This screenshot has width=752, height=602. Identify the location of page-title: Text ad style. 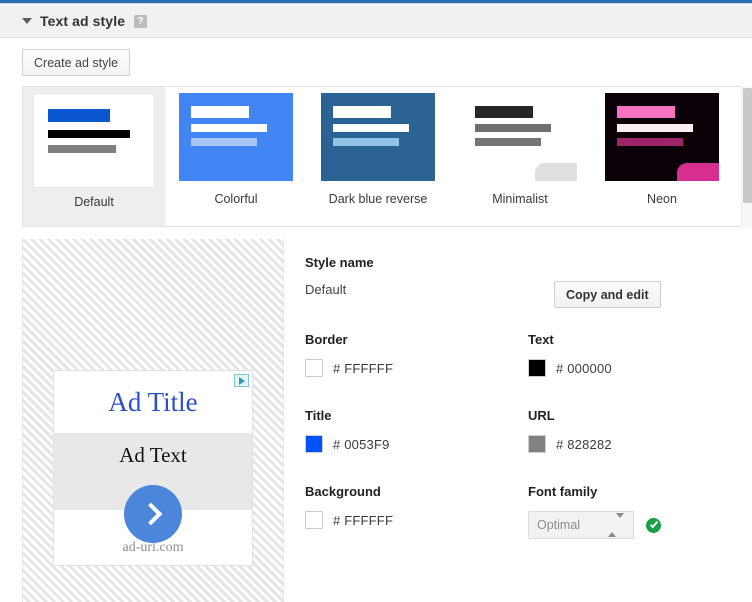
(83, 21).